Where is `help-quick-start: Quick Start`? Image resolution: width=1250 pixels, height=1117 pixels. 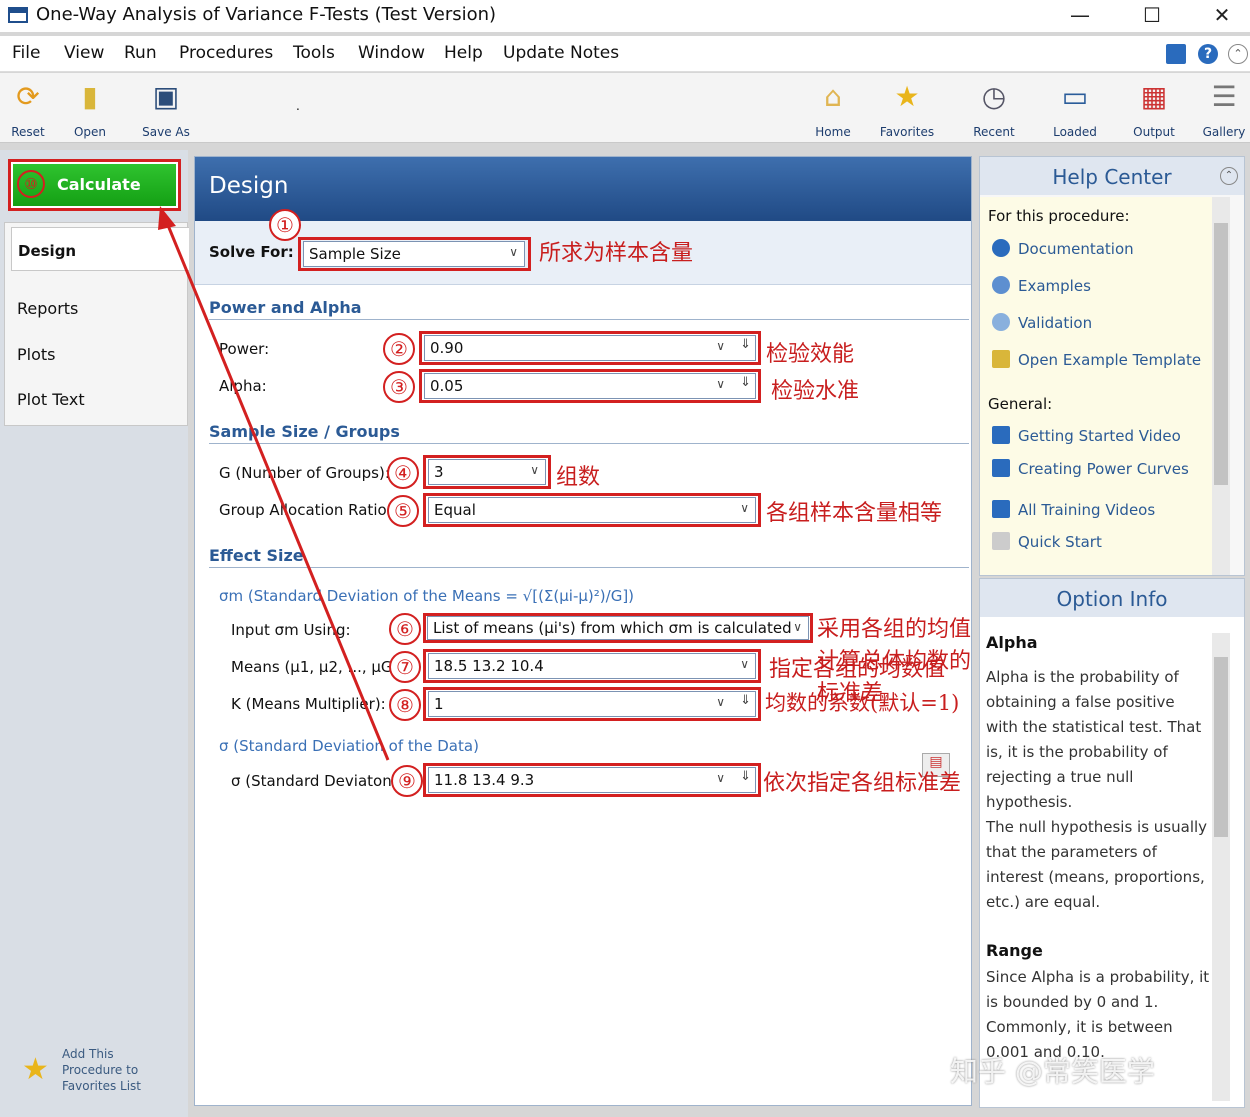 help-quick-start: Quick Start is located at coordinates (1047, 541).